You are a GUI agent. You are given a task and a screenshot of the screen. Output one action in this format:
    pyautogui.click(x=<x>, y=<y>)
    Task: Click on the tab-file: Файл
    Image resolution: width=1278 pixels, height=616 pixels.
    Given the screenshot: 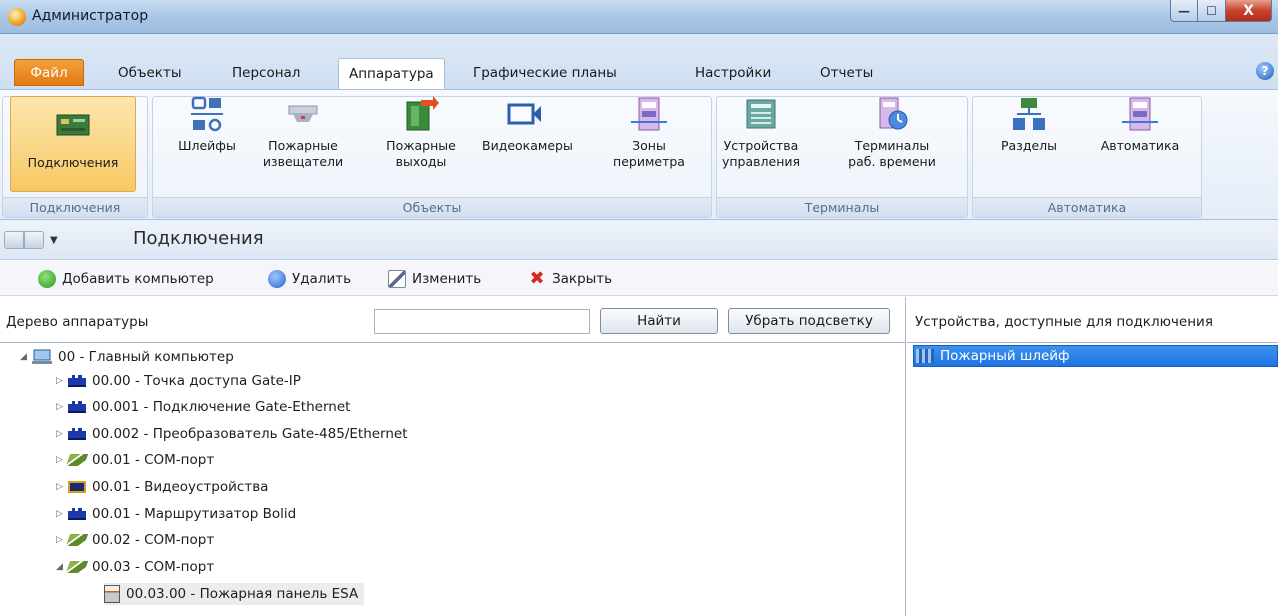 What is the action you would take?
    pyautogui.click(x=49, y=72)
    